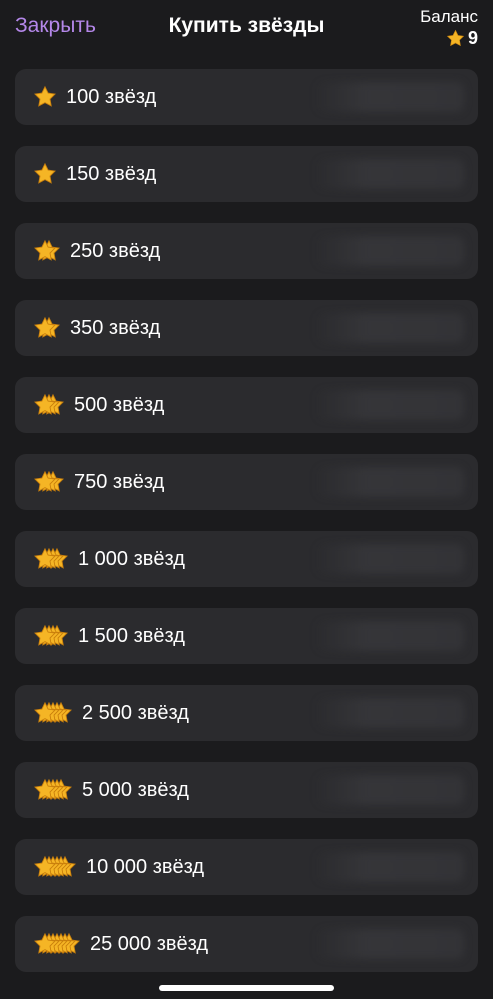 Image resolution: width=493 pixels, height=999 pixels. I want to click on balance-value-row: 9, so click(438, 38).